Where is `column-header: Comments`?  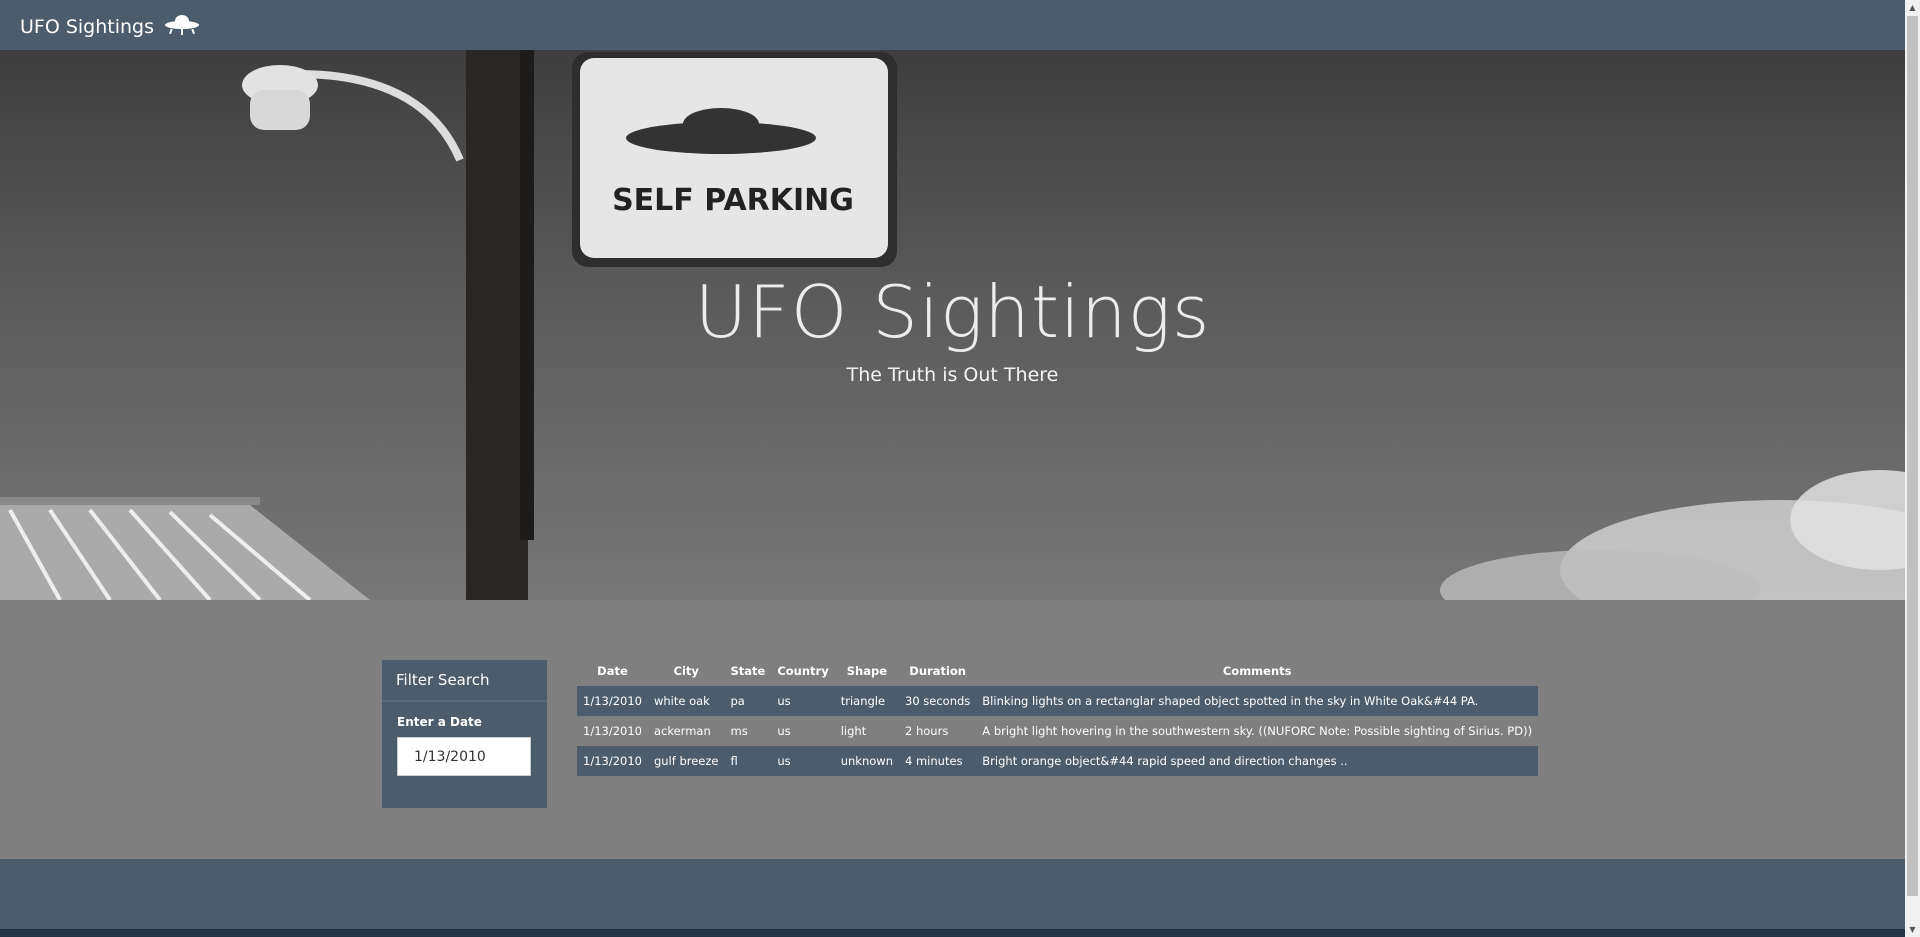
column-header: Comments is located at coordinates (1257, 671).